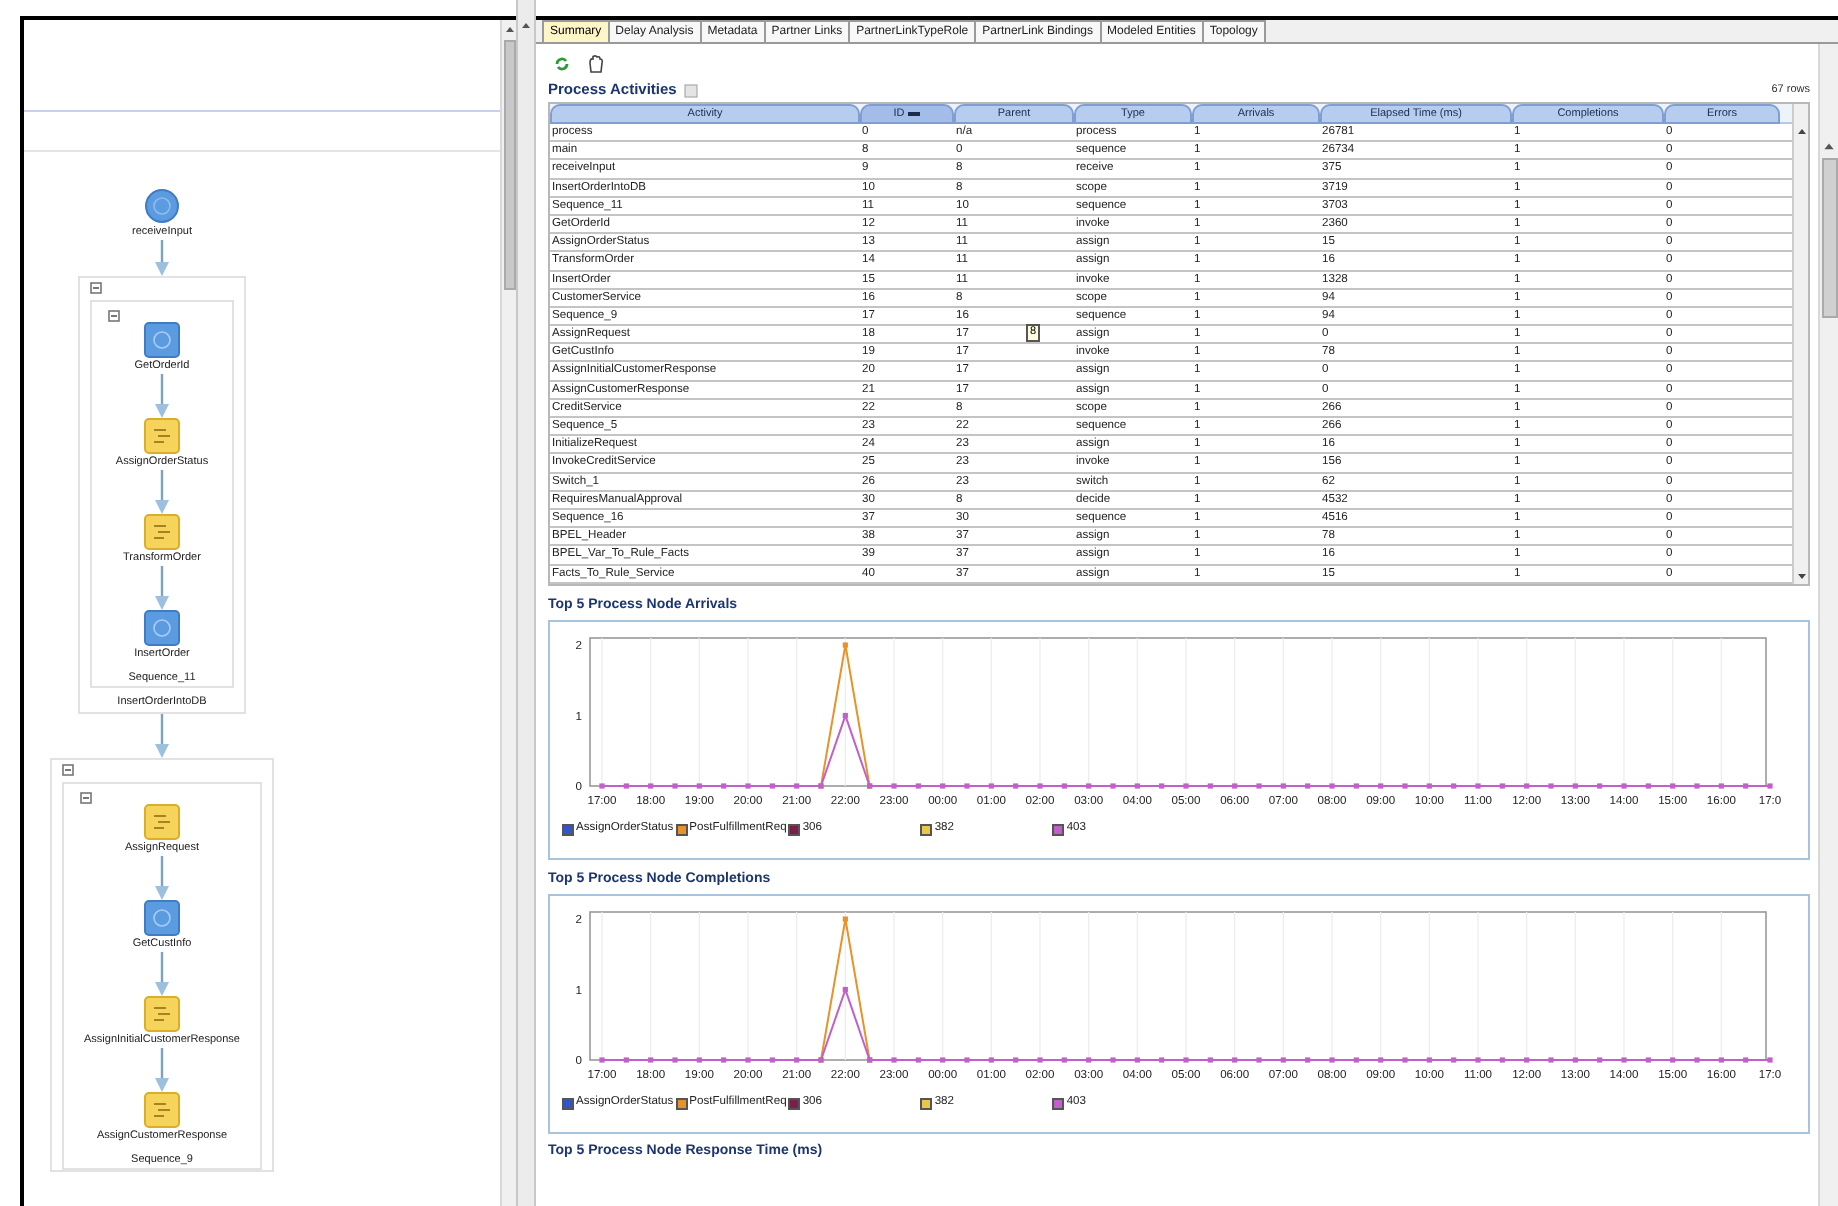  Describe the element at coordinates (1800, 344) in the screenshot. I see `table-scrollbar` at that location.